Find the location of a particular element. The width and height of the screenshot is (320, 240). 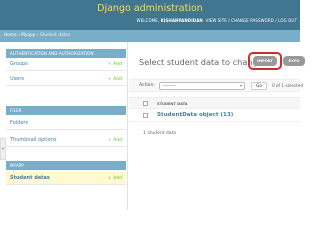

action-label: Action: is located at coordinates (147, 85).